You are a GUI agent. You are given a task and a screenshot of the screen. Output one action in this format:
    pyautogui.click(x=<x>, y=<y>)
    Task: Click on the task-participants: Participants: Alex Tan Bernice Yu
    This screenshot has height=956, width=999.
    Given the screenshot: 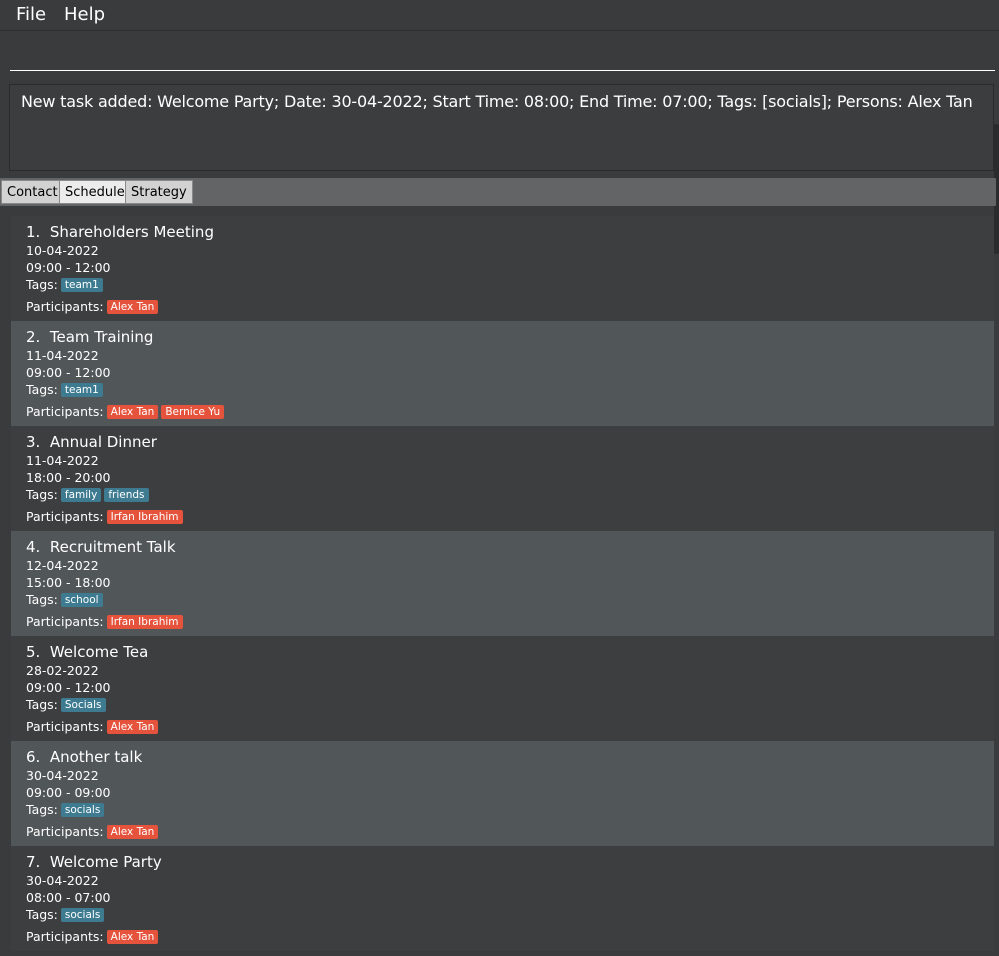 What is the action you would take?
    pyautogui.click(x=125, y=411)
    